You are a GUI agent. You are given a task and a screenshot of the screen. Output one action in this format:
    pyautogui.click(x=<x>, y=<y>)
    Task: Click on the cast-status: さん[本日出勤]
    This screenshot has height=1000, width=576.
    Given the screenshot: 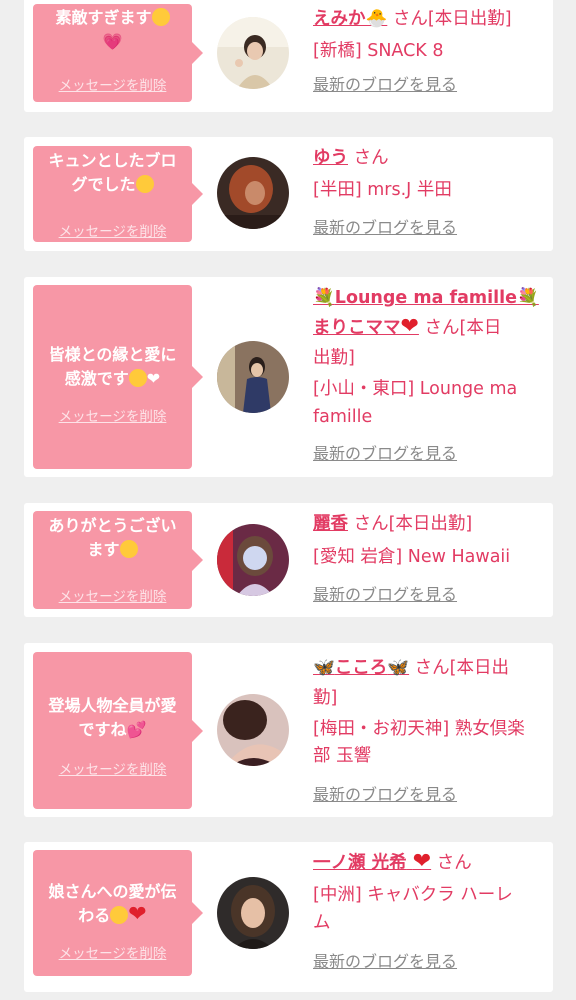 What is the action you would take?
    pyautogui.click(x=413, y=524)
    